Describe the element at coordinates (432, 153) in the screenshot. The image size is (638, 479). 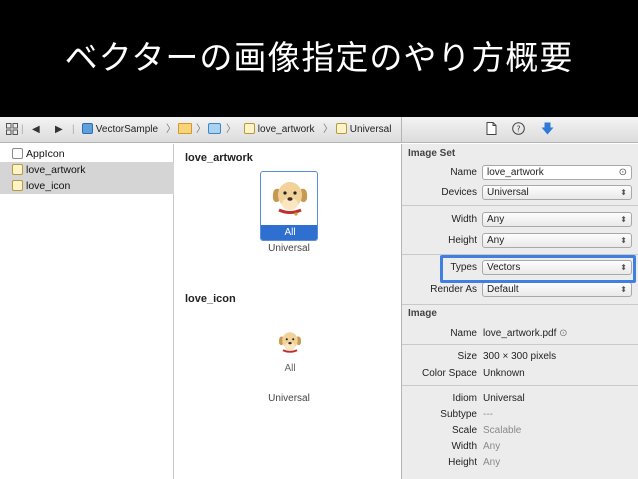
I see `section-title: Image Set` at that location.